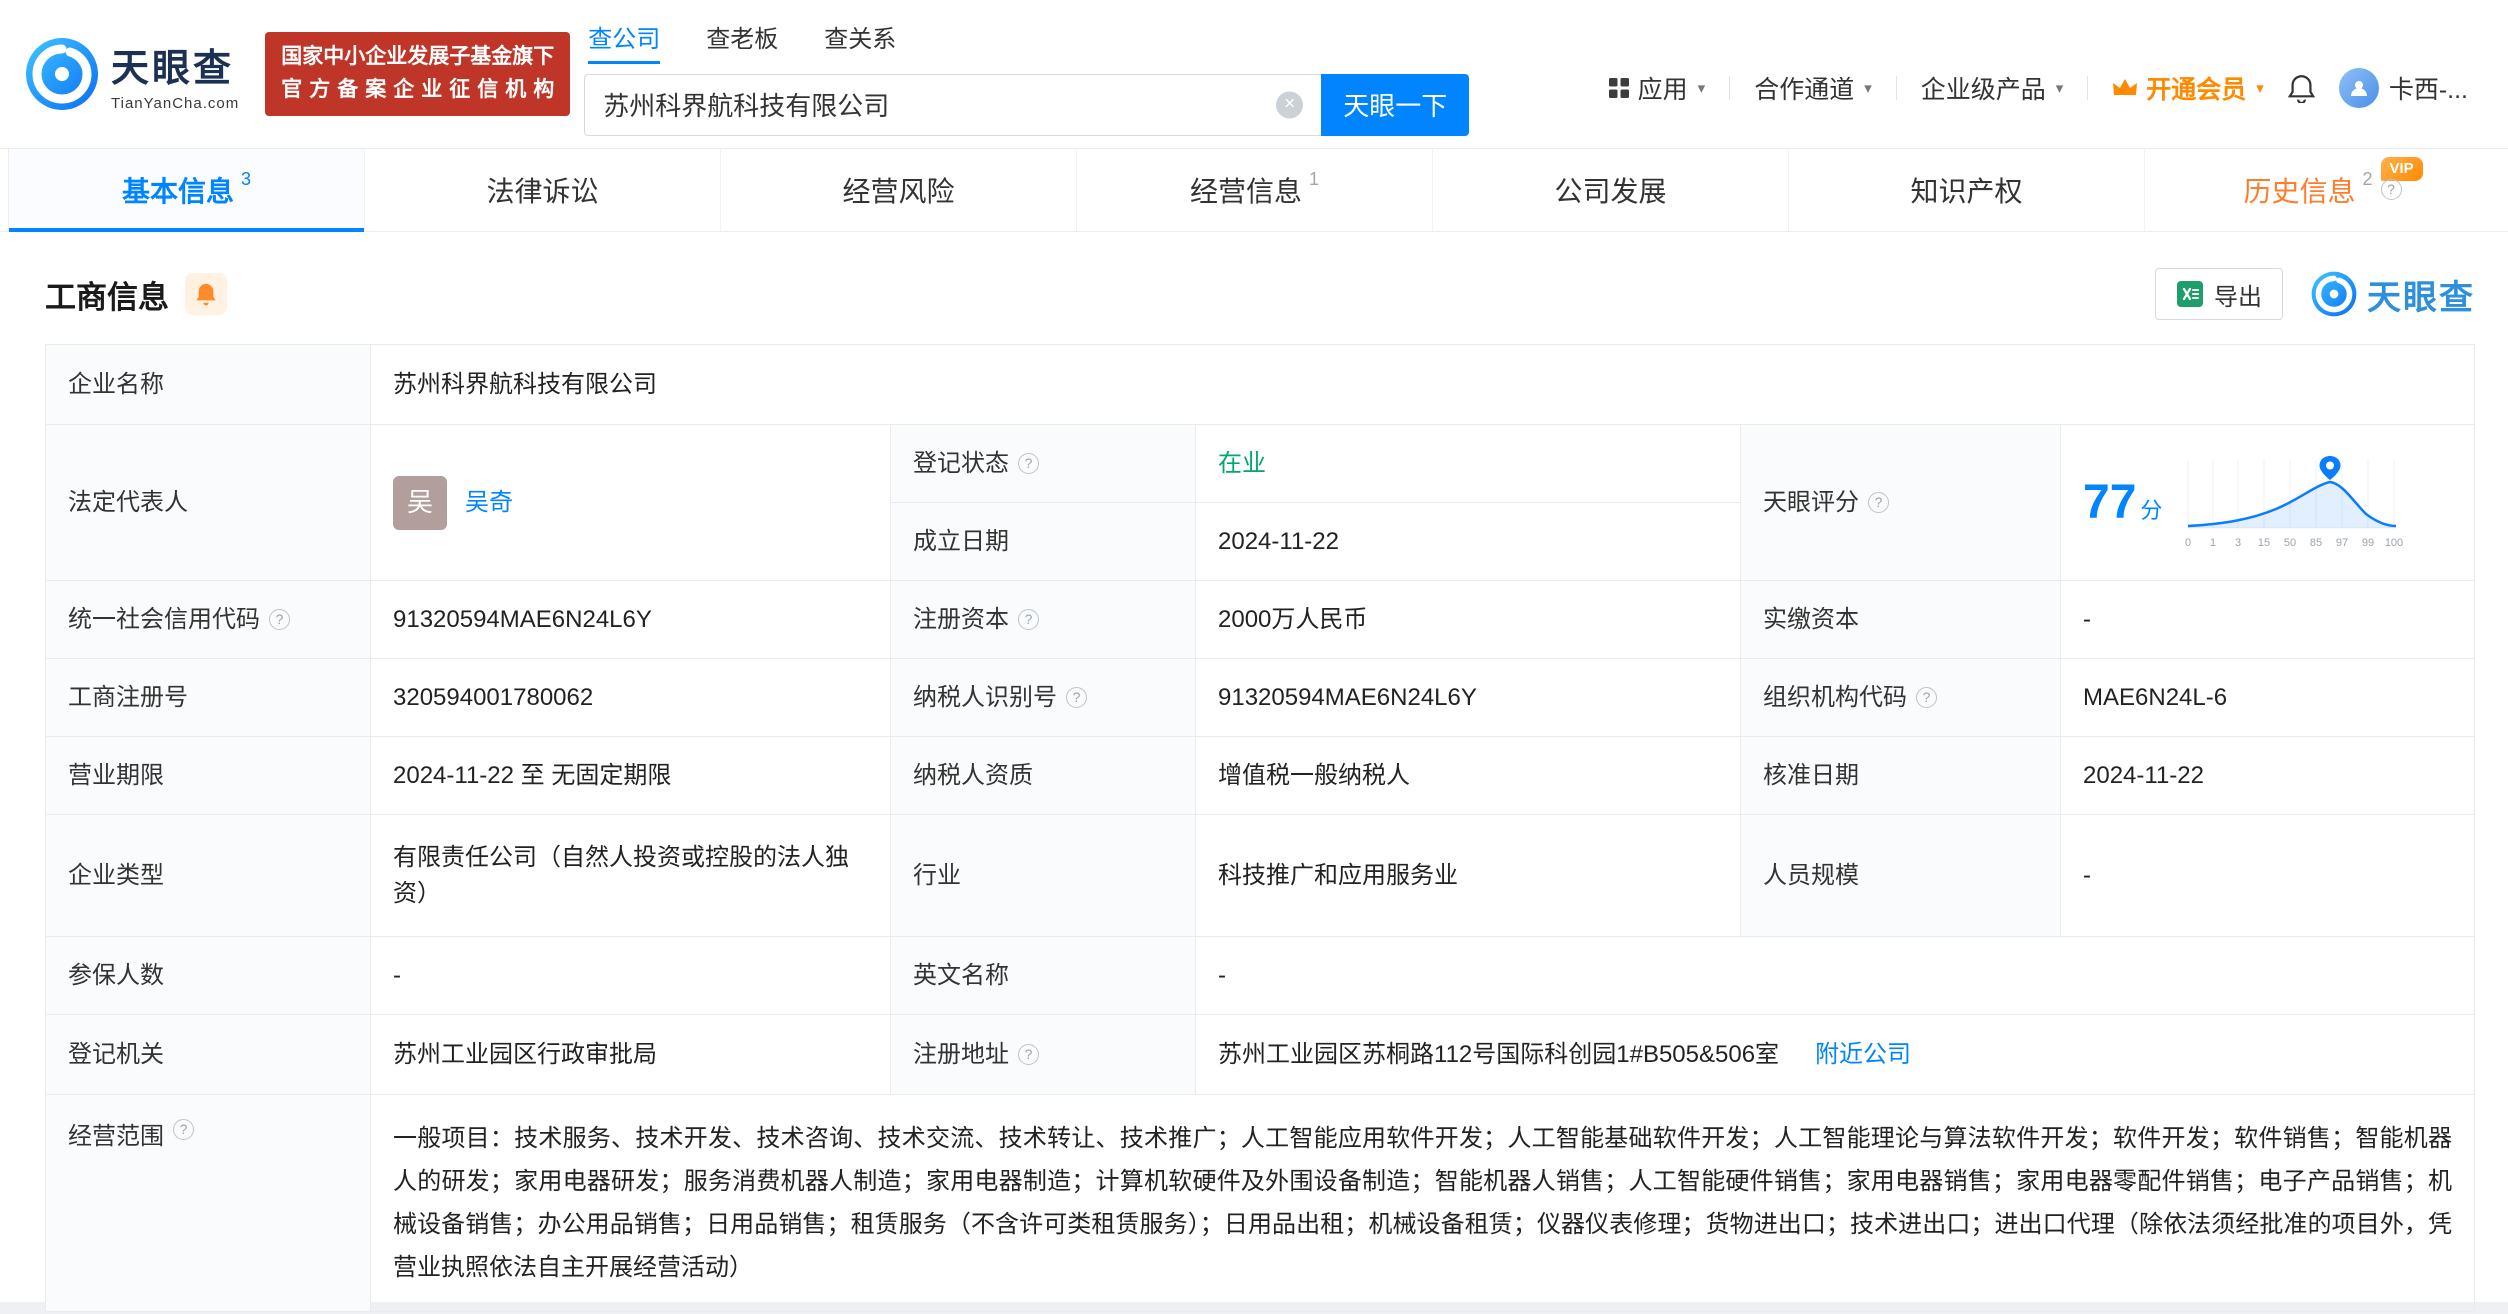 The image size is (2508, 1314). Describe the element at coordinates (1468, 542) in the screenshot. I see `value-establish-date: 2024-11-22` at that location.